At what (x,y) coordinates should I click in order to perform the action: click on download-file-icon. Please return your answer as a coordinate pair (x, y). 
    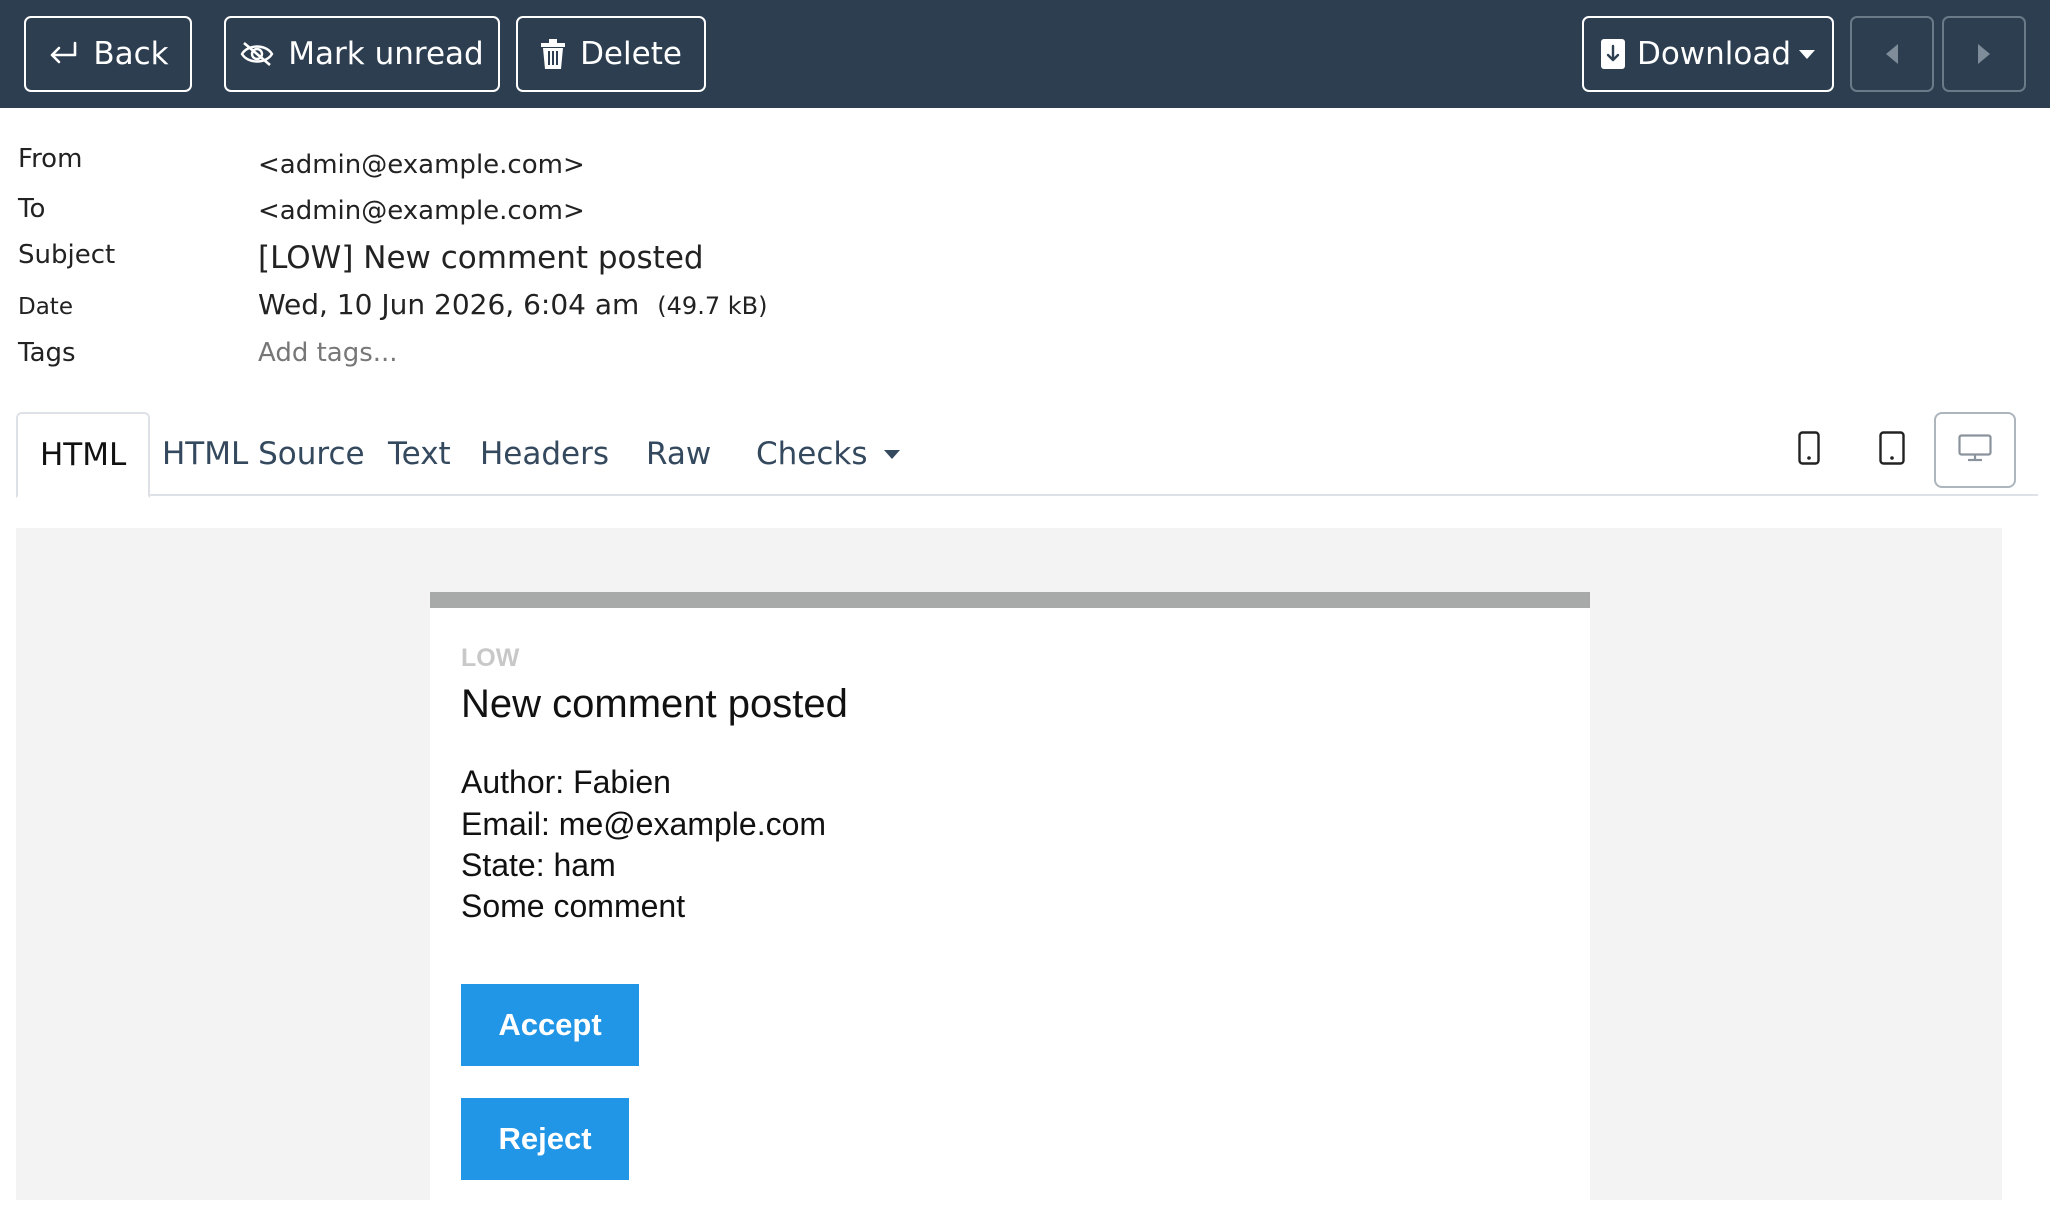
    Looking at the image, I should click on (1612, 54).